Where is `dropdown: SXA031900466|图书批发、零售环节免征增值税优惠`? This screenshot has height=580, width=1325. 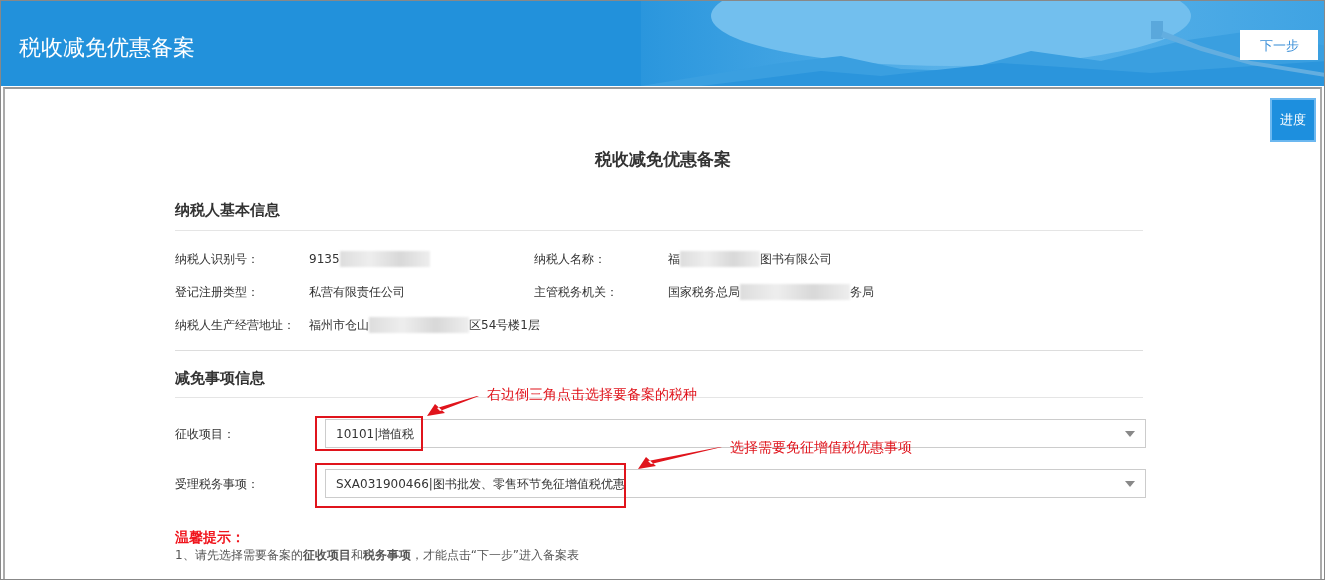
dropdown: SXA031900466|图书批发、零售环节免征增值税优惠 is located at coordinates (735, 484).